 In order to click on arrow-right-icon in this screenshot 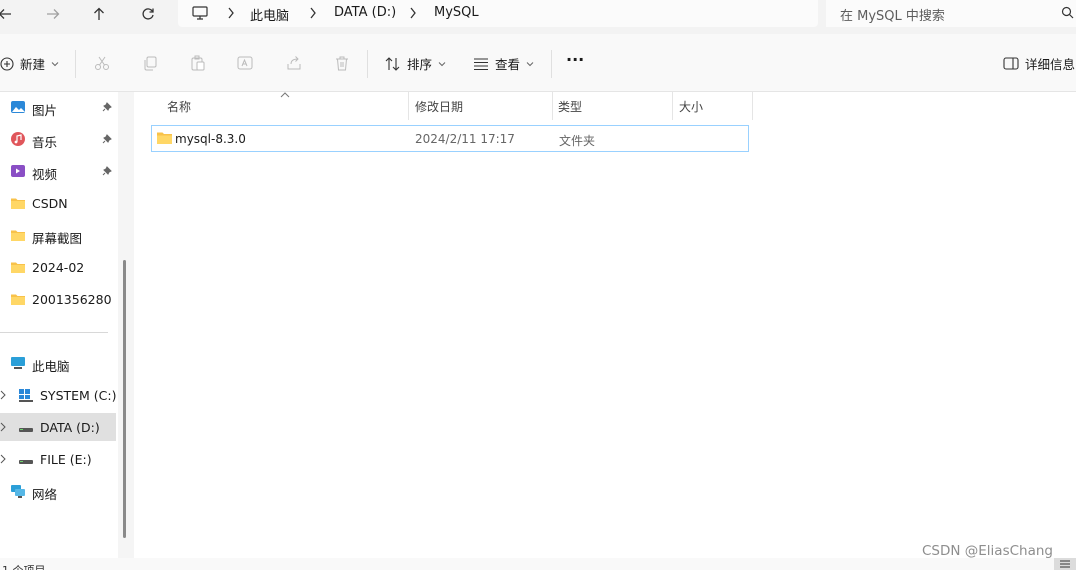, I will do `click(53, 14)`.